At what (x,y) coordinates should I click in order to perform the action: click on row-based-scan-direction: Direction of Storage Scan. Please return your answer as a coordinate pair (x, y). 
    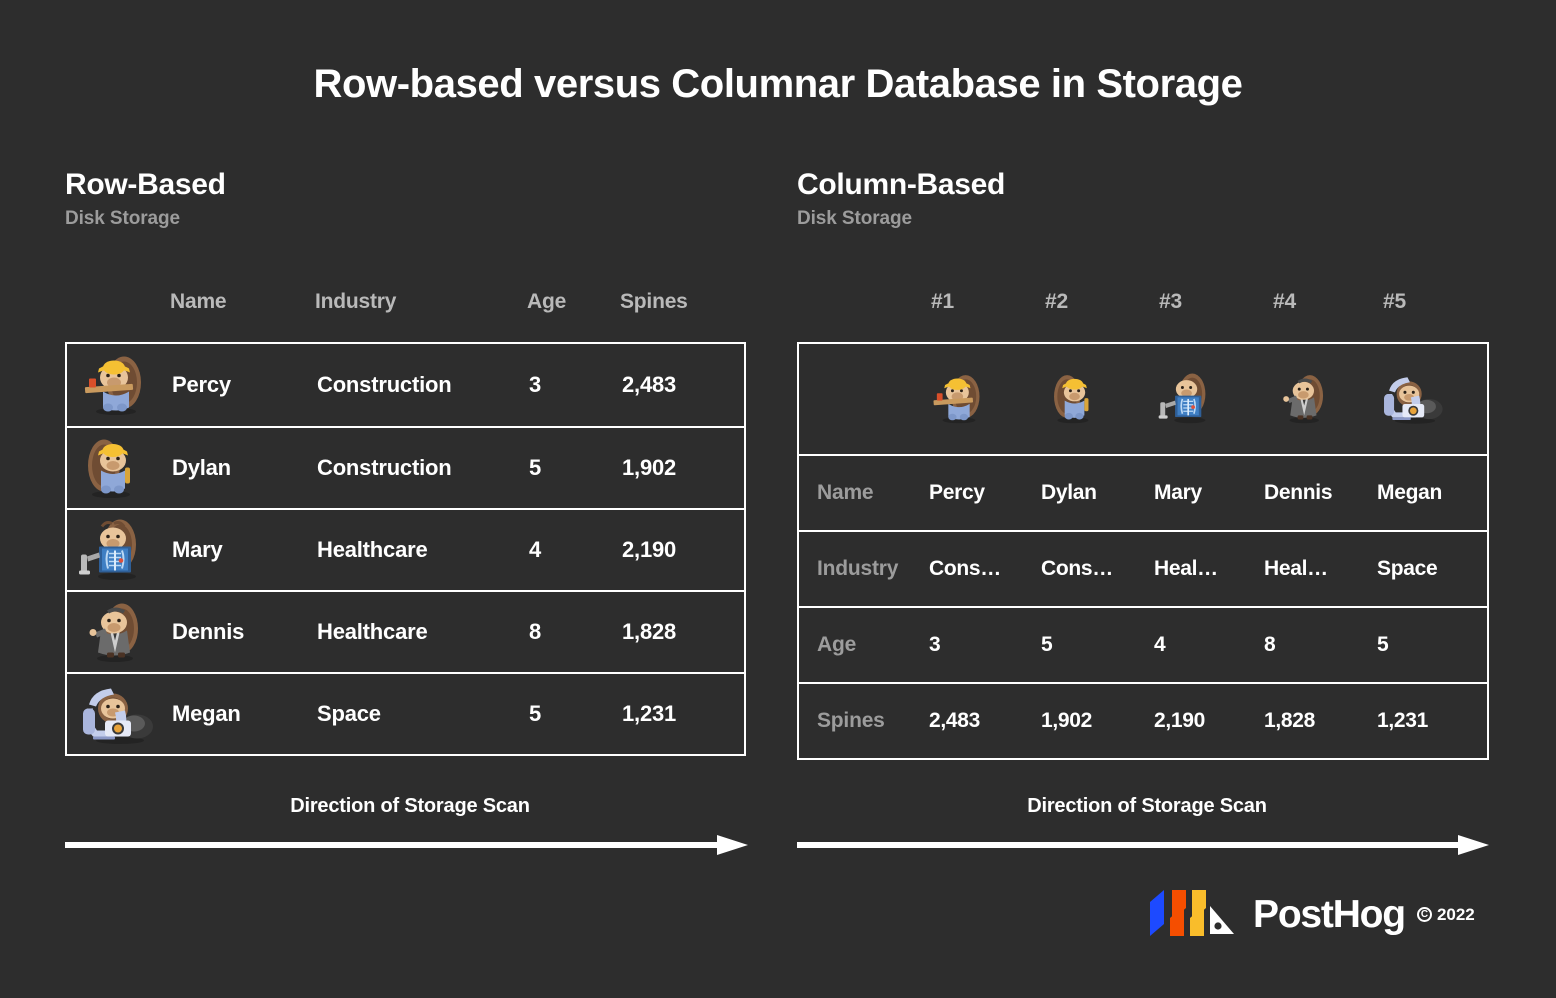
    Looking at the image, I should click on (410, 828).